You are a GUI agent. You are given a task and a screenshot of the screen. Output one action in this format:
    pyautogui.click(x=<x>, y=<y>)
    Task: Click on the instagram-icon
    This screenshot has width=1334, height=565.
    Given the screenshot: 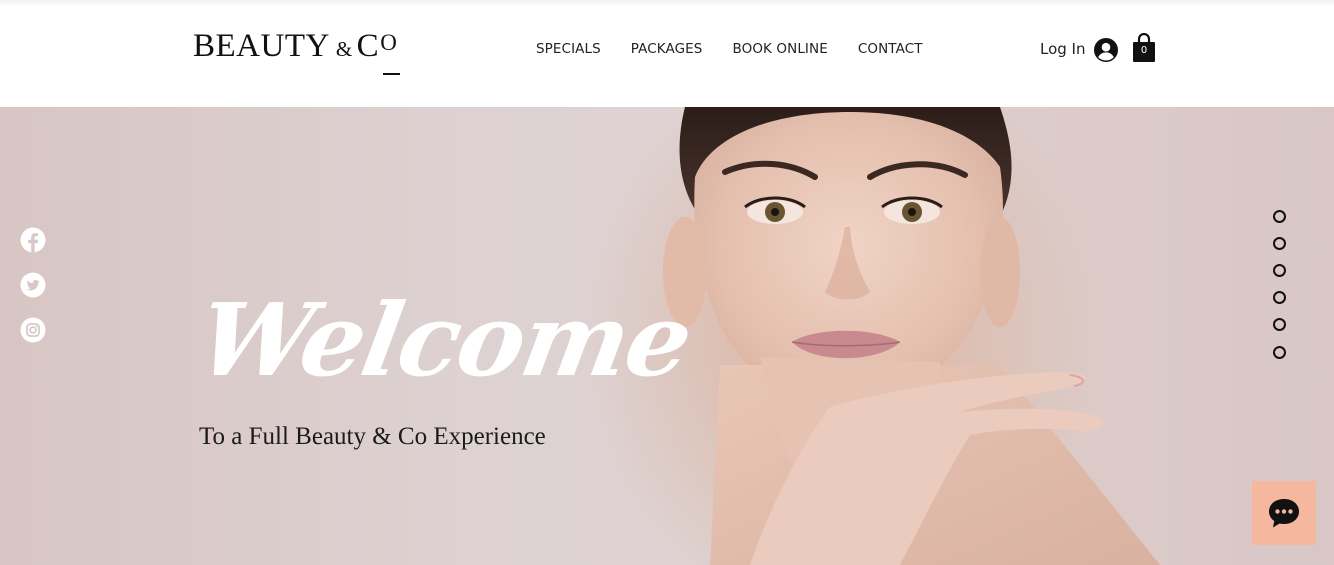 What is the action you would take?
    pyautogui.click(x=33, y=330)
    